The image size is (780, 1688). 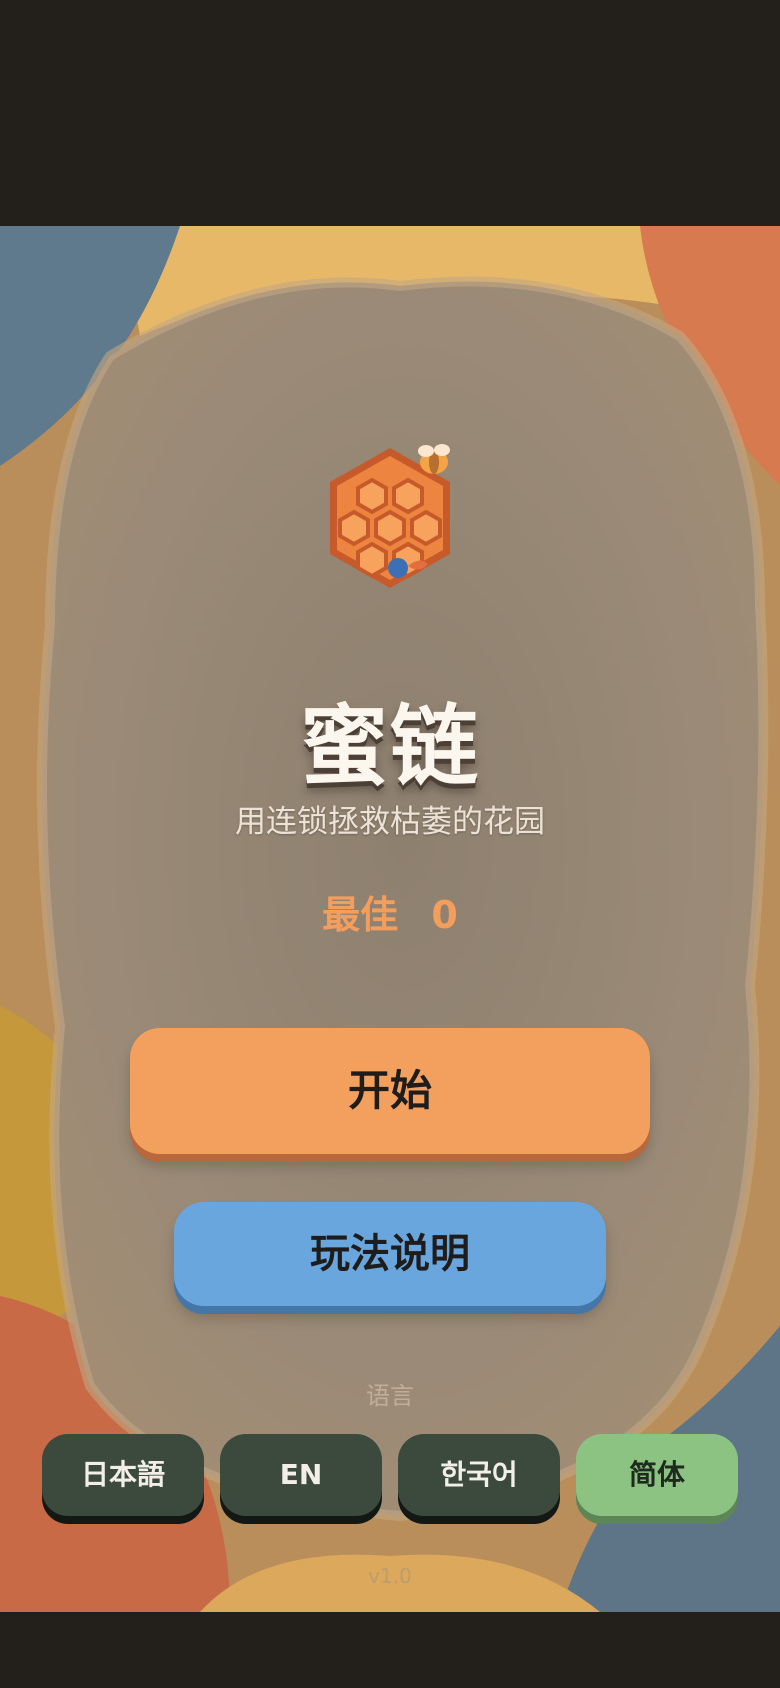 What do you see at coordinates (390, 516) in the screenshot?
I see `honeycomb-bee-icon` at bounding box center [390, 516].